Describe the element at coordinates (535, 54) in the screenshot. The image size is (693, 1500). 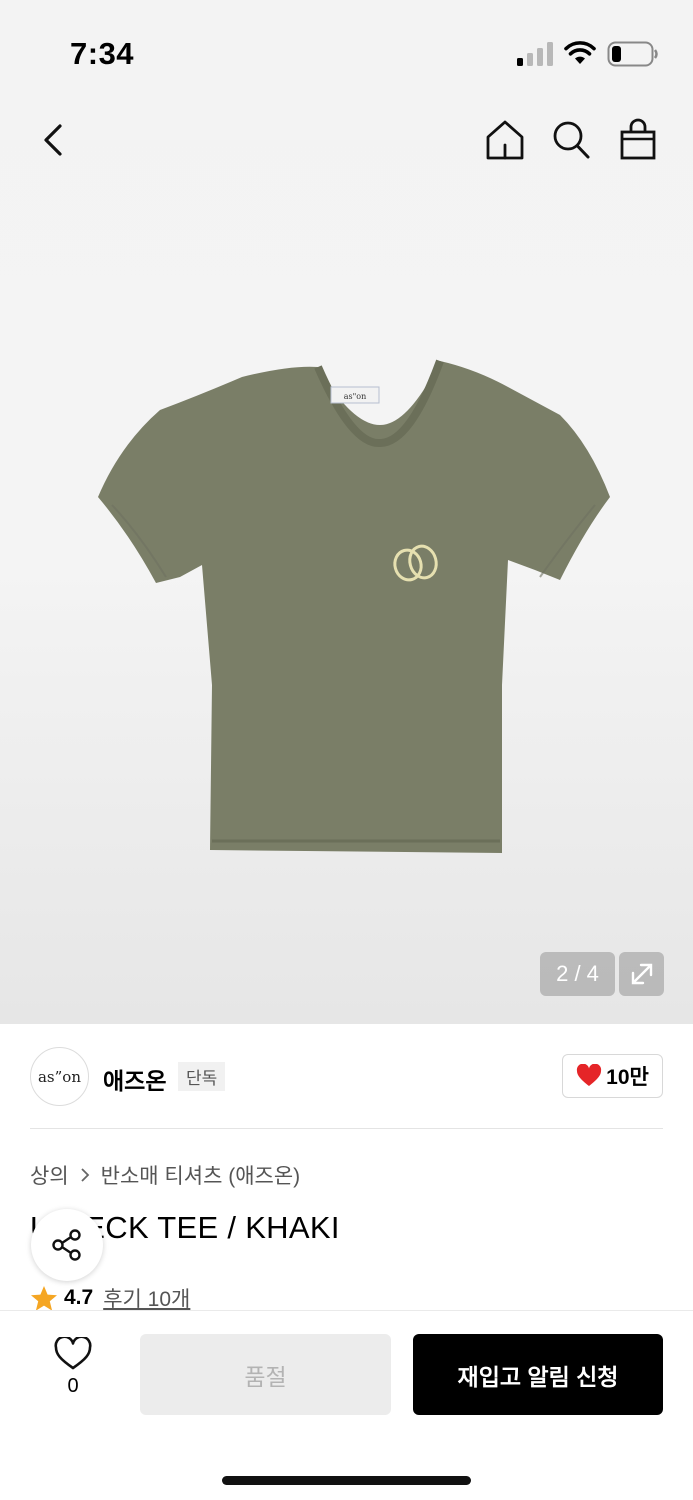
I see `cellular-signal-icon` at that location.